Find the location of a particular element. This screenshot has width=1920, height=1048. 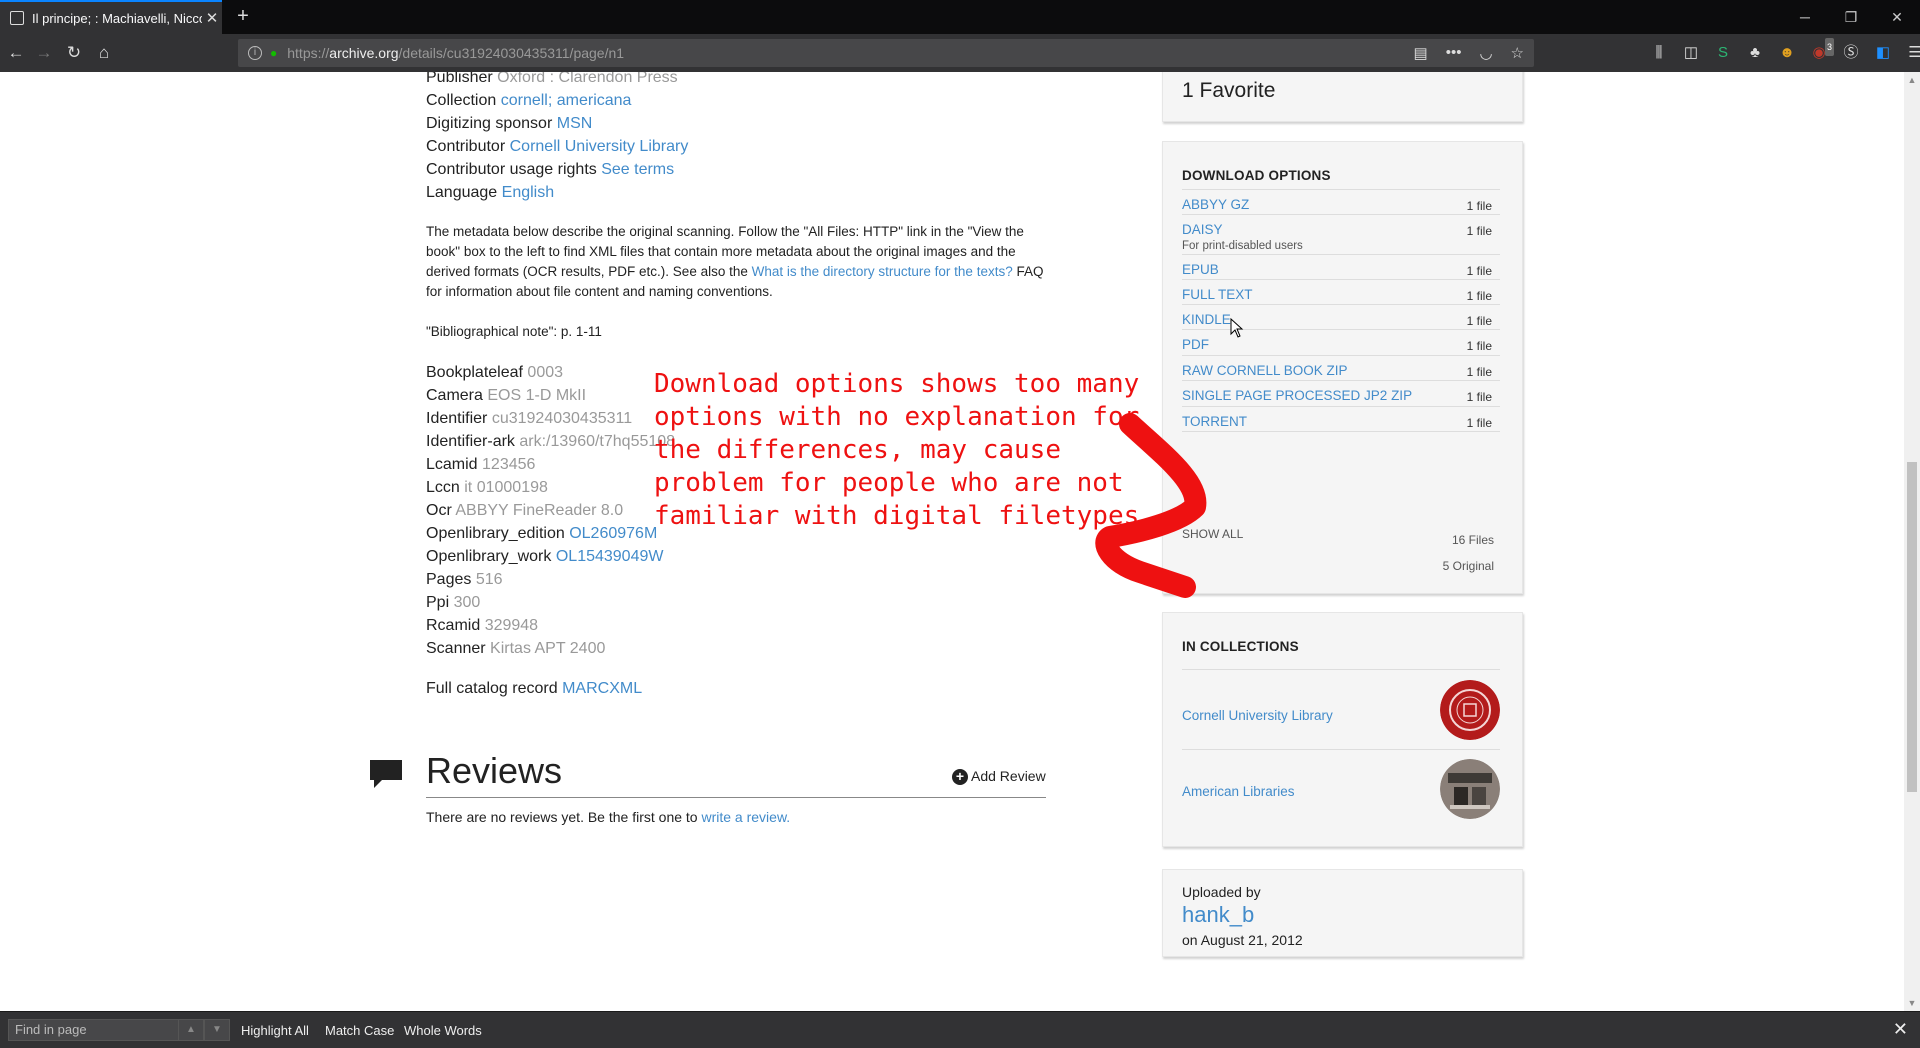

download-format-link: FULL TEXT is located at coordinates (1217, 294).